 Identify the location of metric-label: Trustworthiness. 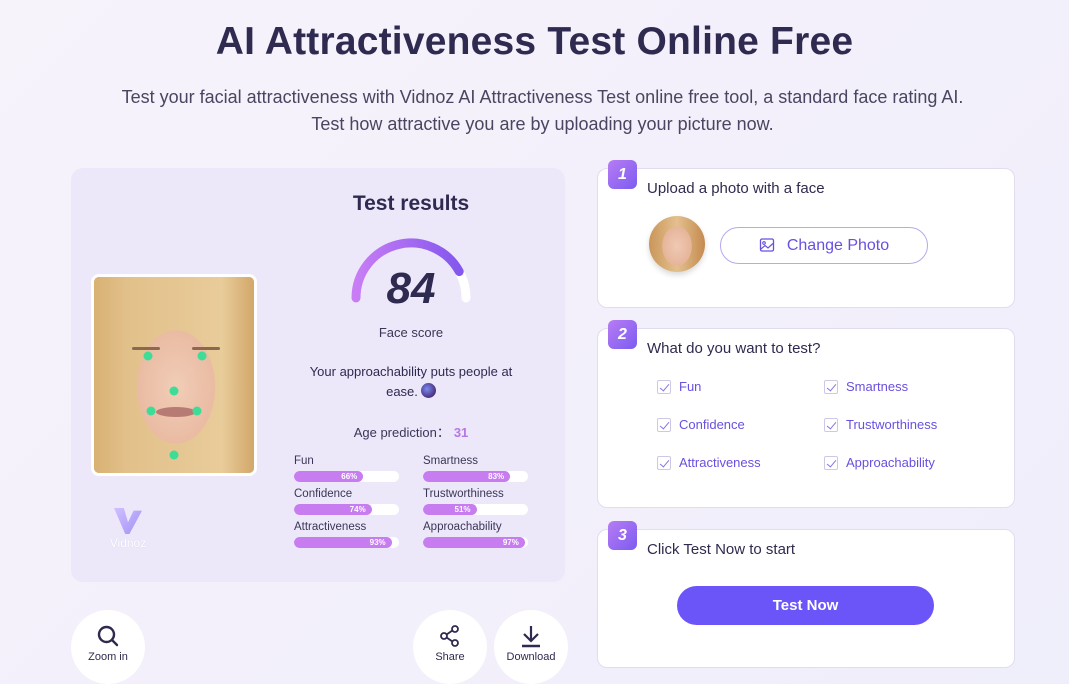
(463, 494).